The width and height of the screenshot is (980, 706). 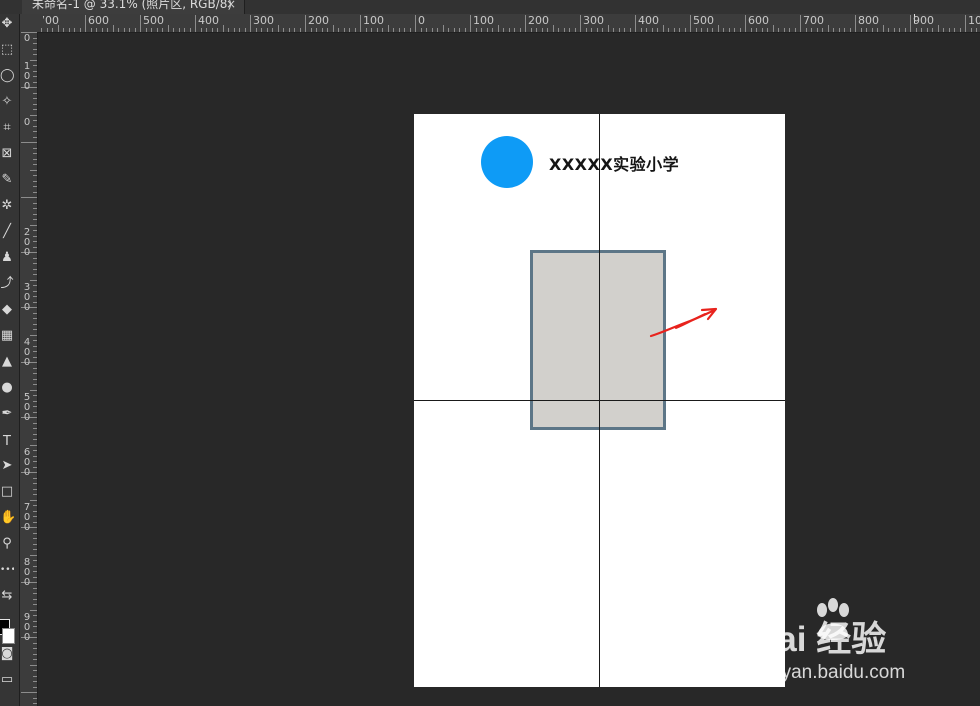 What do you see at coordinates (27, 242) in the screenshot?
I see `ruler-label: 200` at bounding box center [27, 242].